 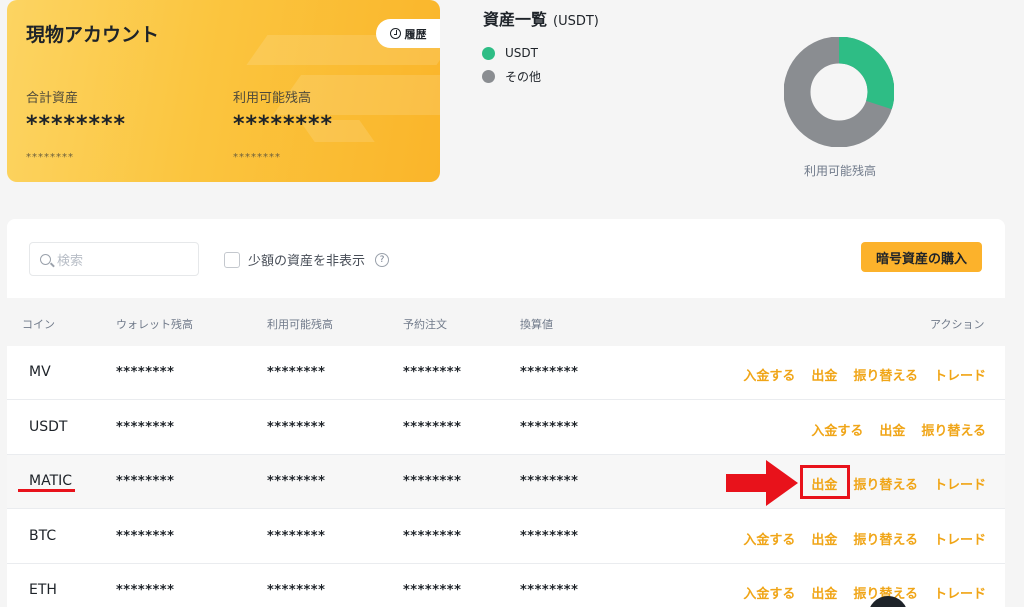 What do you see at coordinates (521, 53) in the screenshot?
I see `legend-label: USDT` at bounding box center [521, 53].